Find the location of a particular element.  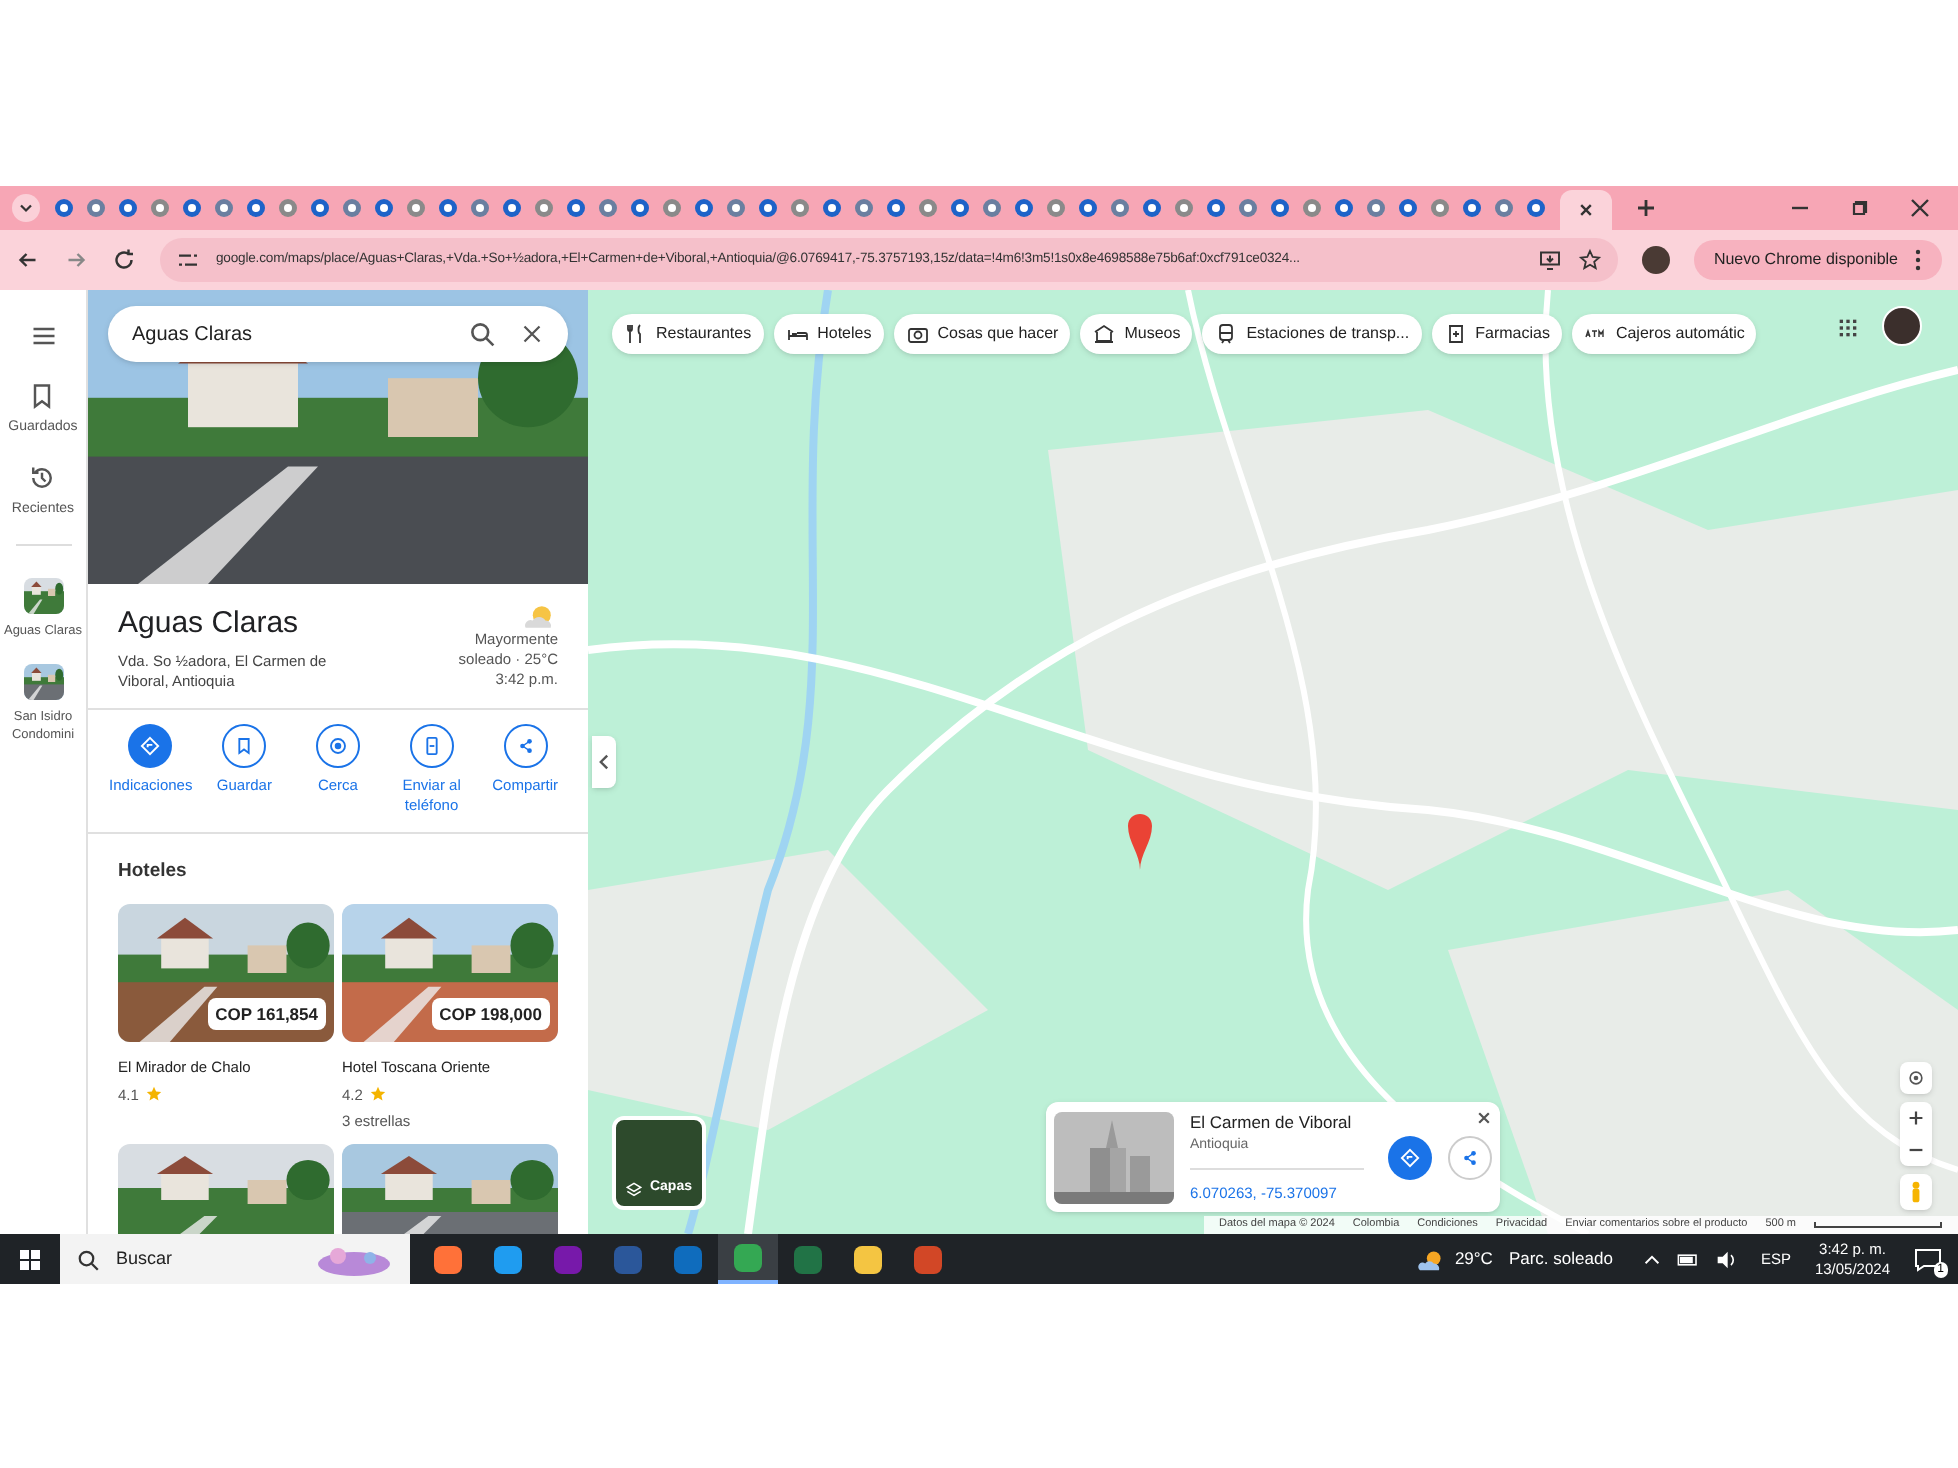

back-icon is located at coordinates (28, 260).